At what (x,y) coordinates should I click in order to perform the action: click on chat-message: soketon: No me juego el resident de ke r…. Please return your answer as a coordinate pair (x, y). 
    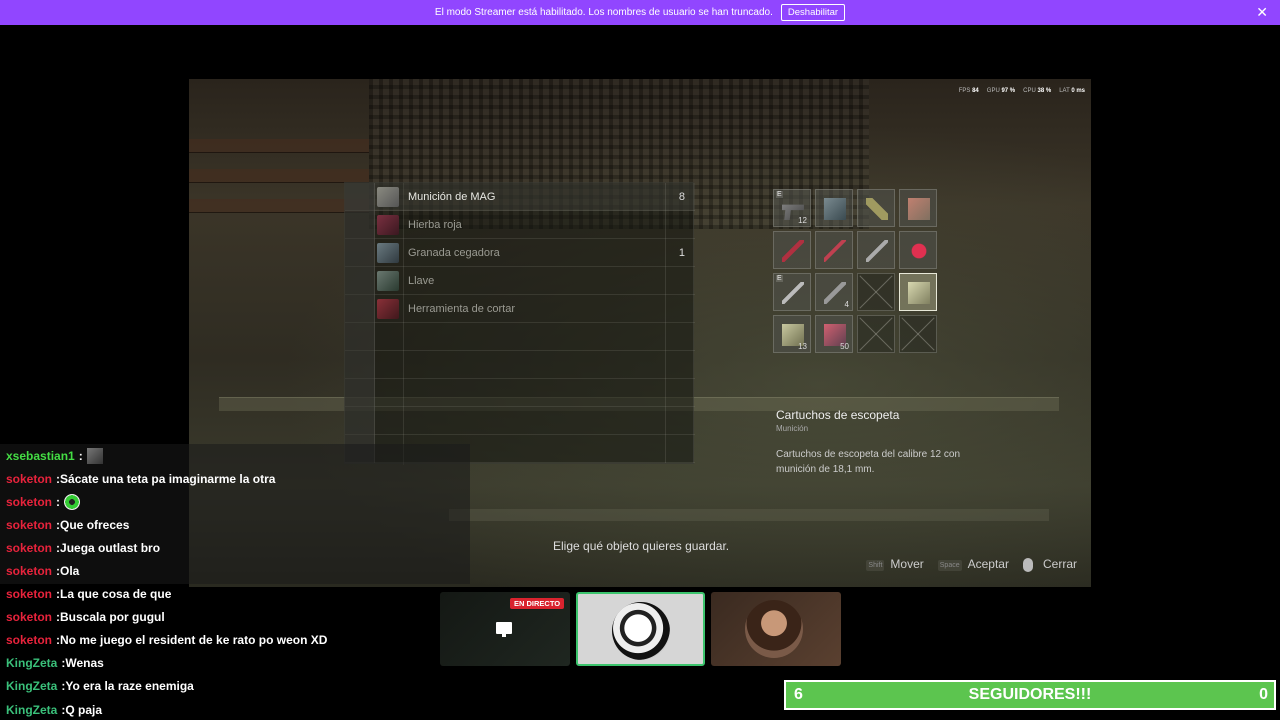
    Looking at the image, I should click on (167, 640).